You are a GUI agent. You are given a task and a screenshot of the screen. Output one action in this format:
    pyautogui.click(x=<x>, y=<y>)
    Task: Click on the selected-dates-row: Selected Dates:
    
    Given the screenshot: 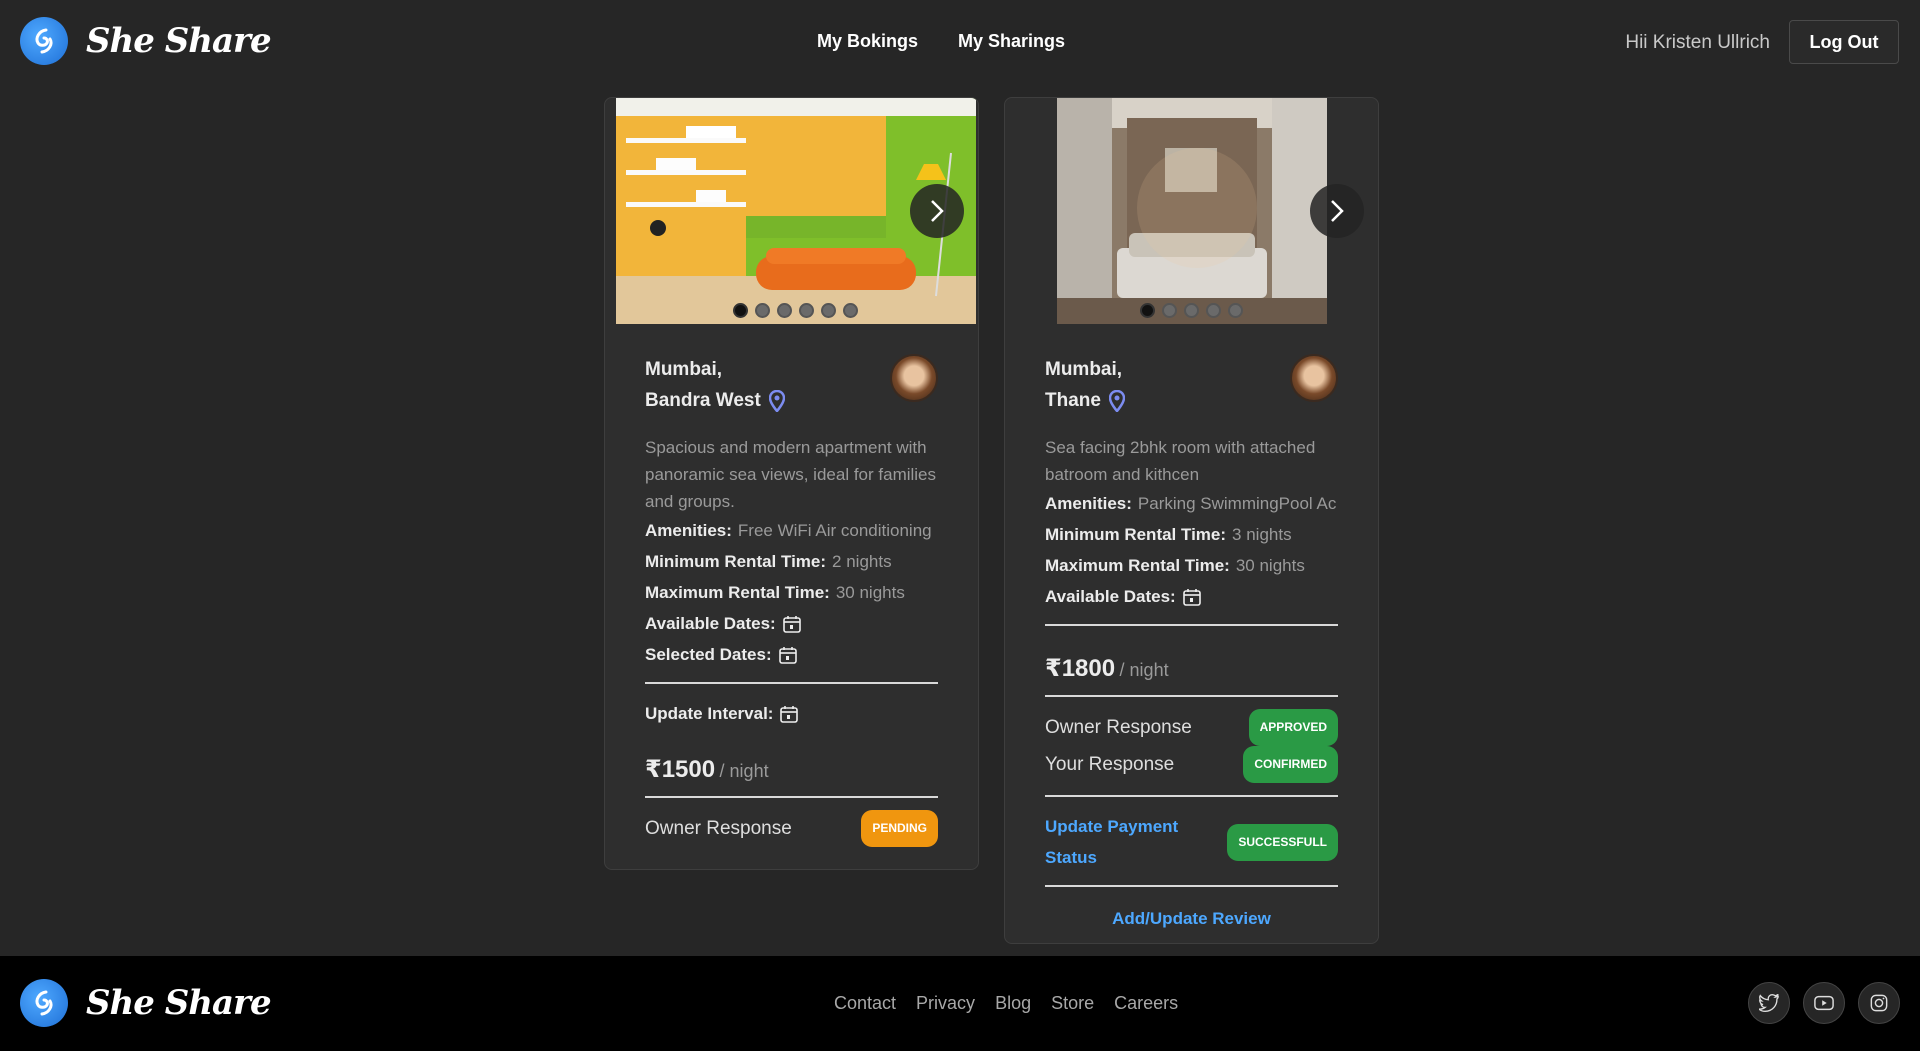 What is the action you would take?
    pyautogui.click(x=791, y=654)
    